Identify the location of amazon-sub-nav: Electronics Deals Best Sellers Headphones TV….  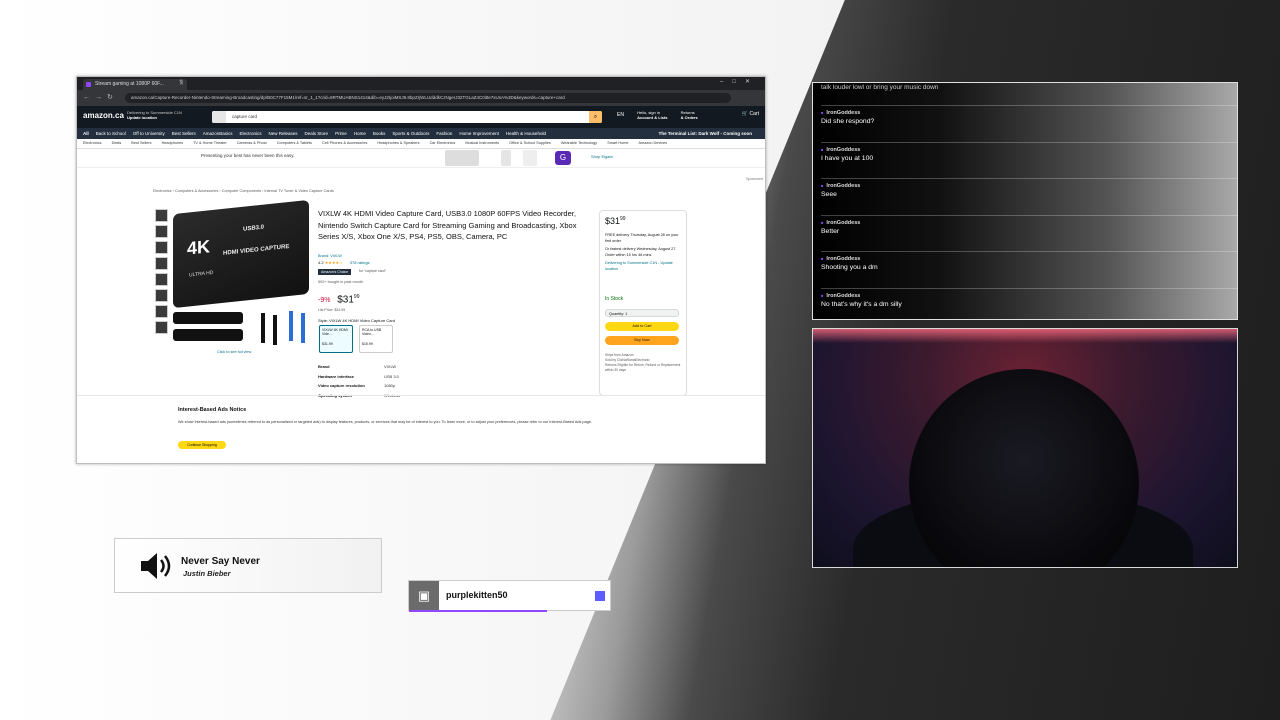
(421, 144).